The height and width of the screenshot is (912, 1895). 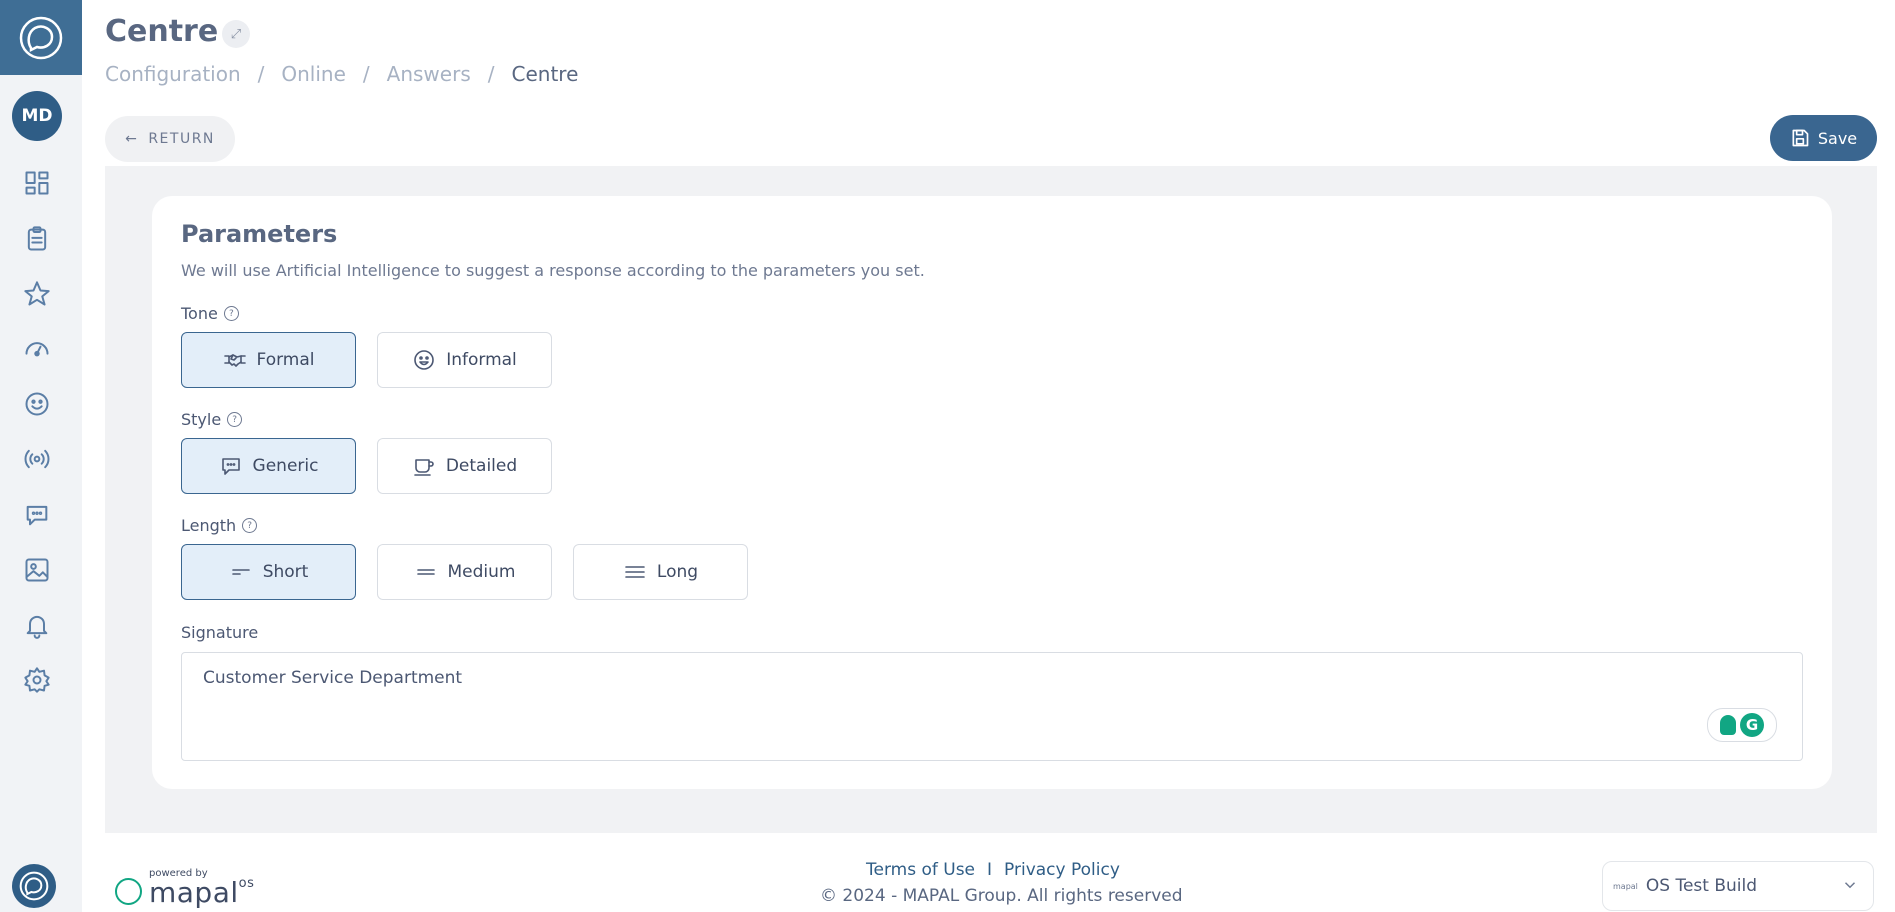 What do you see at coordinates (990, 870) in the screenshot?
I see `footer-divider: I` at bounding box center [990, 870].